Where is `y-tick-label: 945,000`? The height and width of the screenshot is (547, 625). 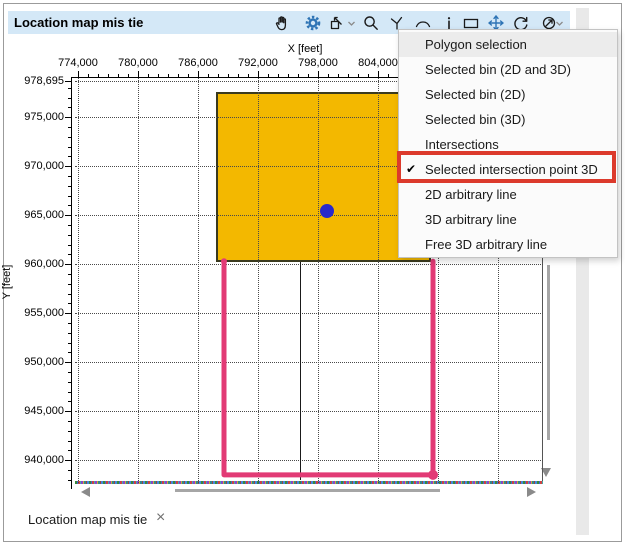
y-tick-label: 945,000 is located at coordinates (44, 411).